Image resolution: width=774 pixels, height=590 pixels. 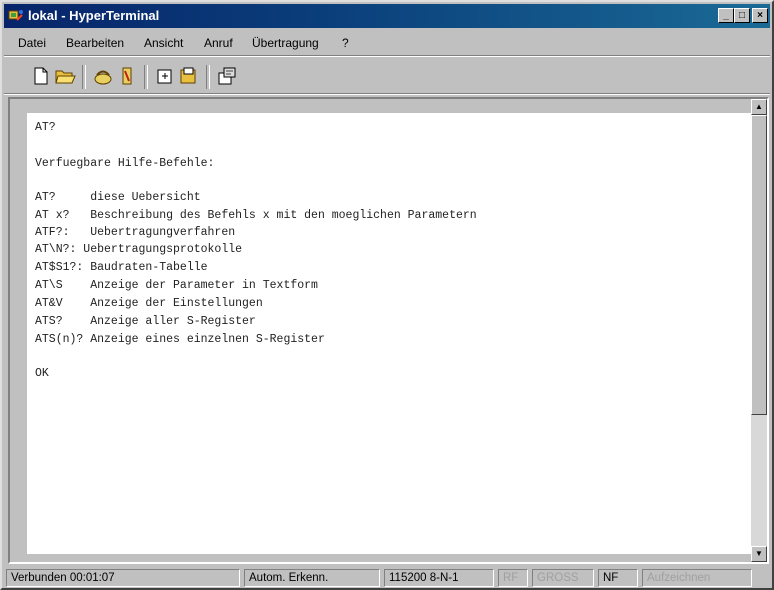 I want to click on scroll-up-button: ▲, so click(x=759, y=107).